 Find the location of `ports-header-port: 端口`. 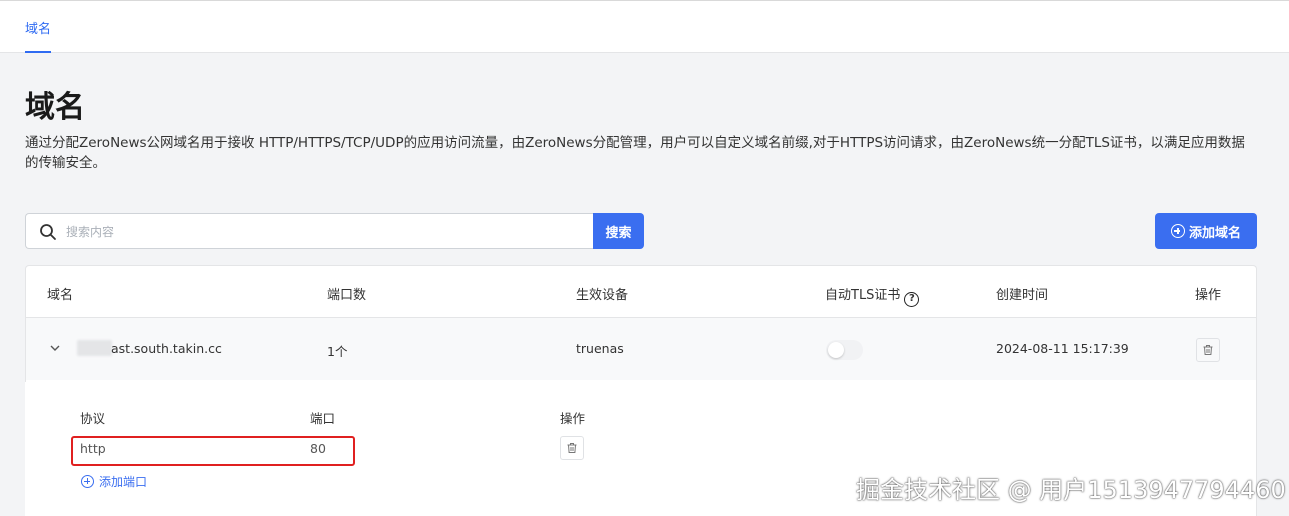

ports-header-port: 端口 is located at coordinates (323, 418).